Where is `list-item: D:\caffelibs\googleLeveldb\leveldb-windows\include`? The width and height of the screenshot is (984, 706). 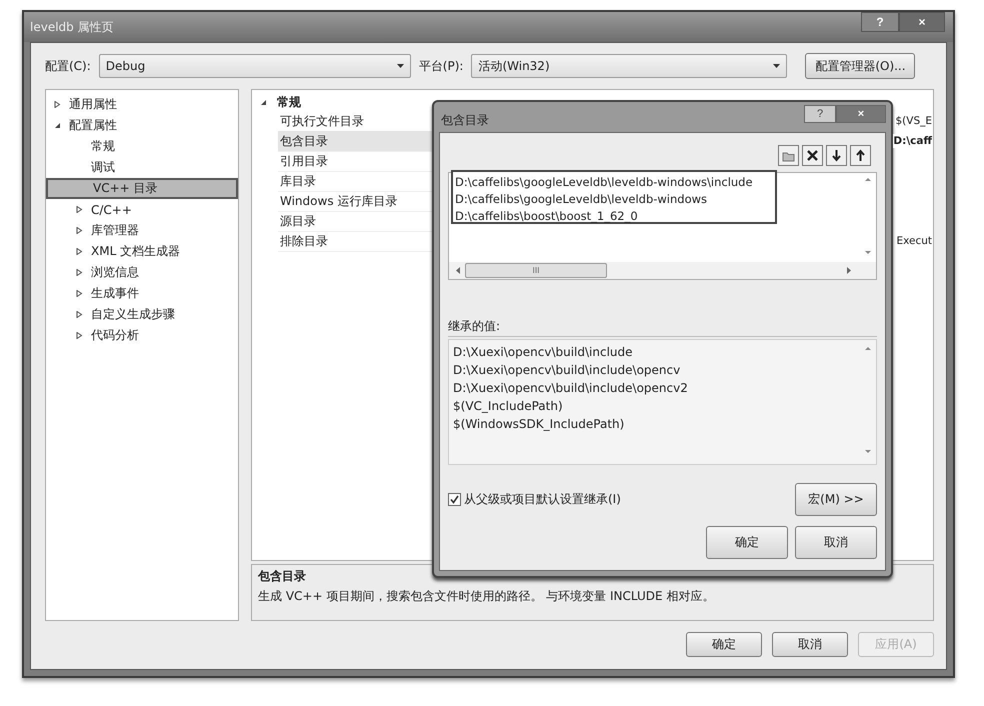
list-item: D:\caffelibs\googleLeveldb\leveldb-windows\include is located at coordinates (615, 182).